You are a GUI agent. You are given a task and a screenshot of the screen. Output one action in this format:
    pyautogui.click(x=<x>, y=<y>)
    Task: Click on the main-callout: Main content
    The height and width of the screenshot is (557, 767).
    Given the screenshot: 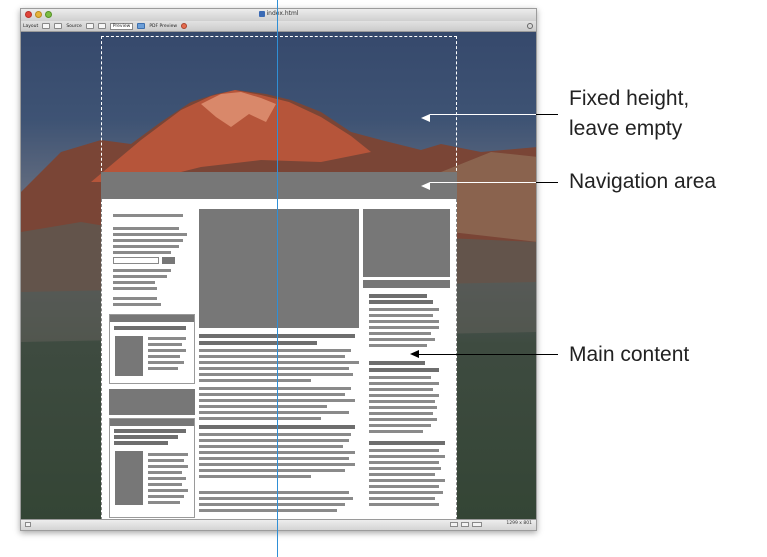 What is the action you would take?
    pyautogui.click(x=629, y=354)
    